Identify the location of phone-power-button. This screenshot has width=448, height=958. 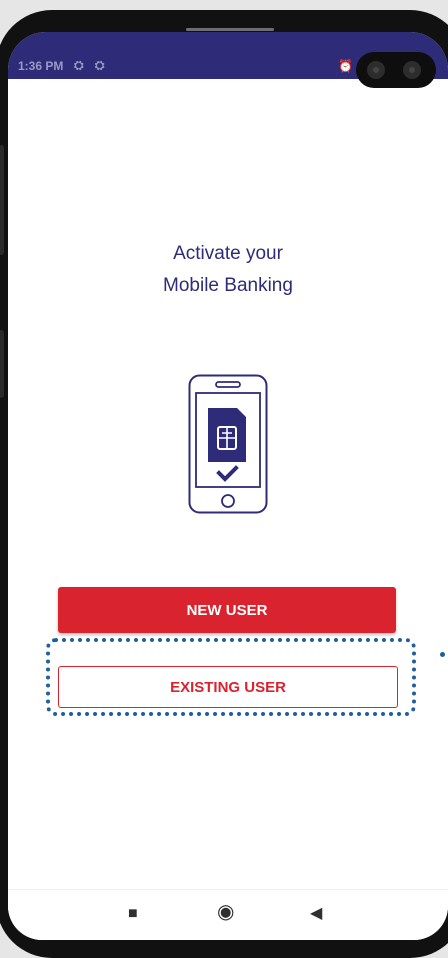
(2, 364).